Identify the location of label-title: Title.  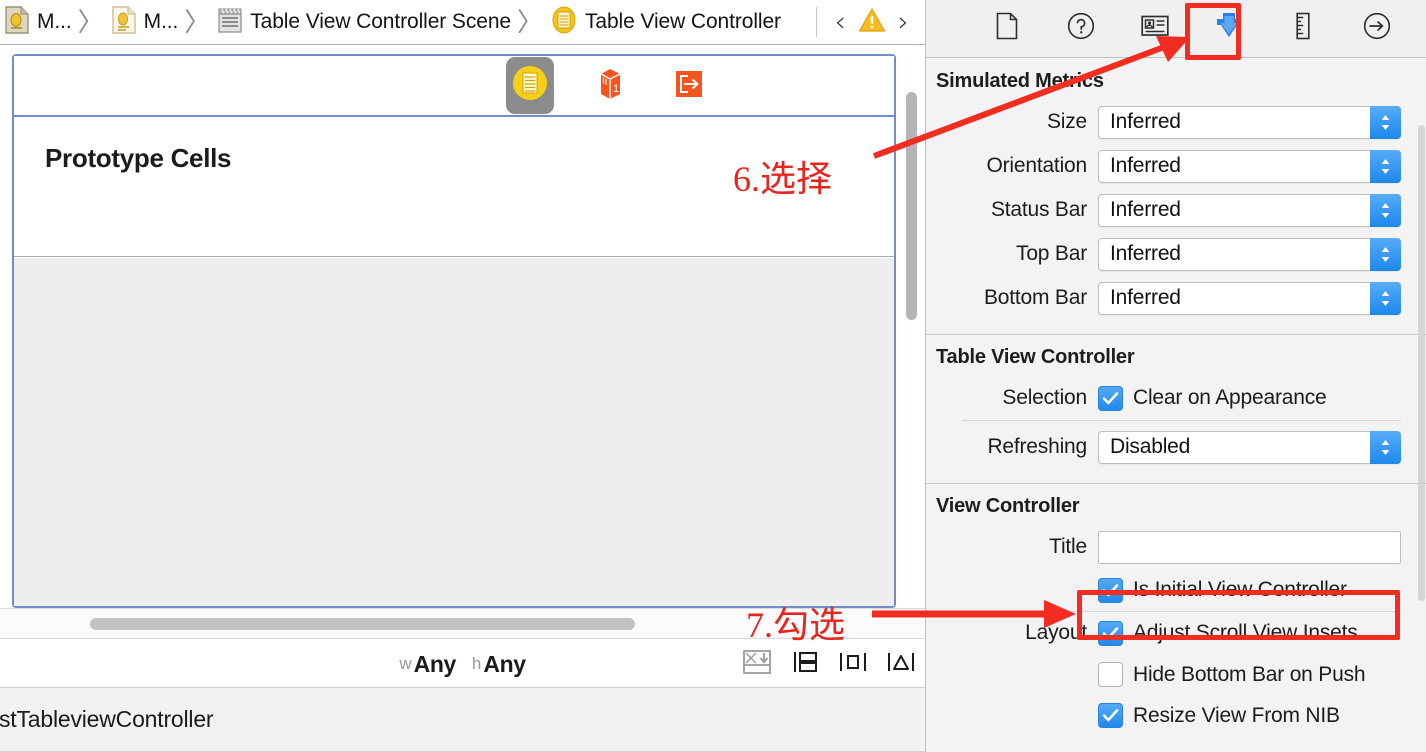
(1068, 546).